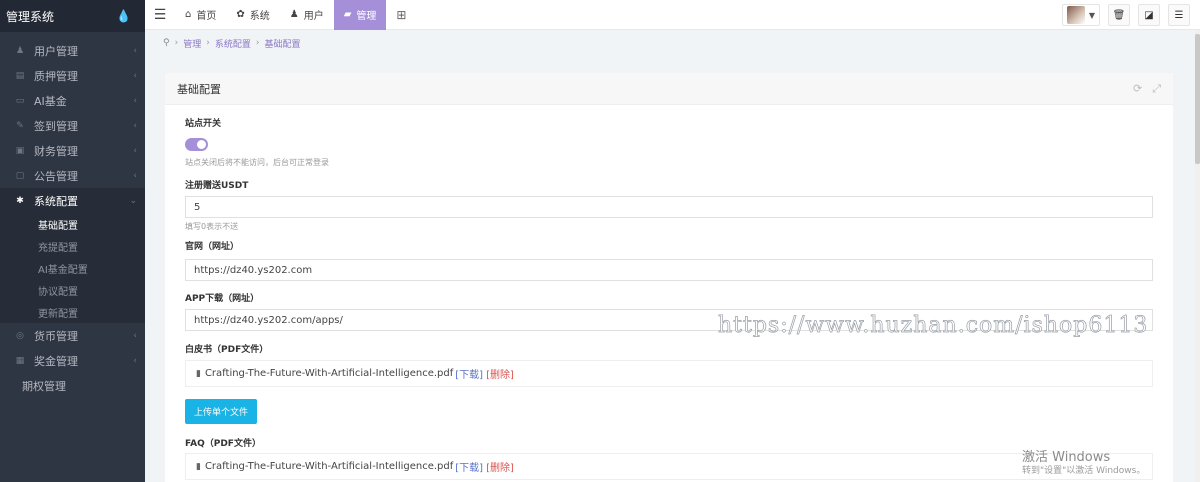 The width and height of the screenshot is (1200, 482). Describe the element at coordinates (72, 100) in the screenshot. I see `sidebar-item: ▭ AI基金 ‹` at that location.